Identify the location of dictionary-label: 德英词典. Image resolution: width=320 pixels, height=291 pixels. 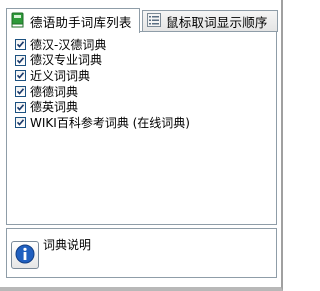
(54, 107).